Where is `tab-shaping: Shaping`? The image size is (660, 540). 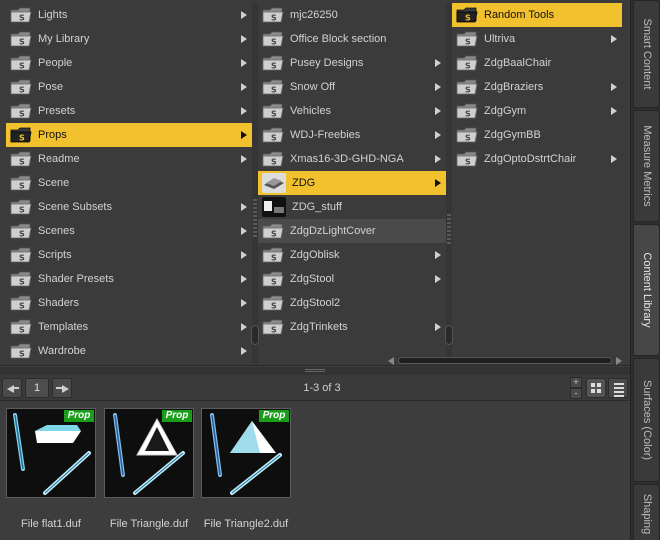
tab-shaping: Shaping is located at coordinates (646, 512).